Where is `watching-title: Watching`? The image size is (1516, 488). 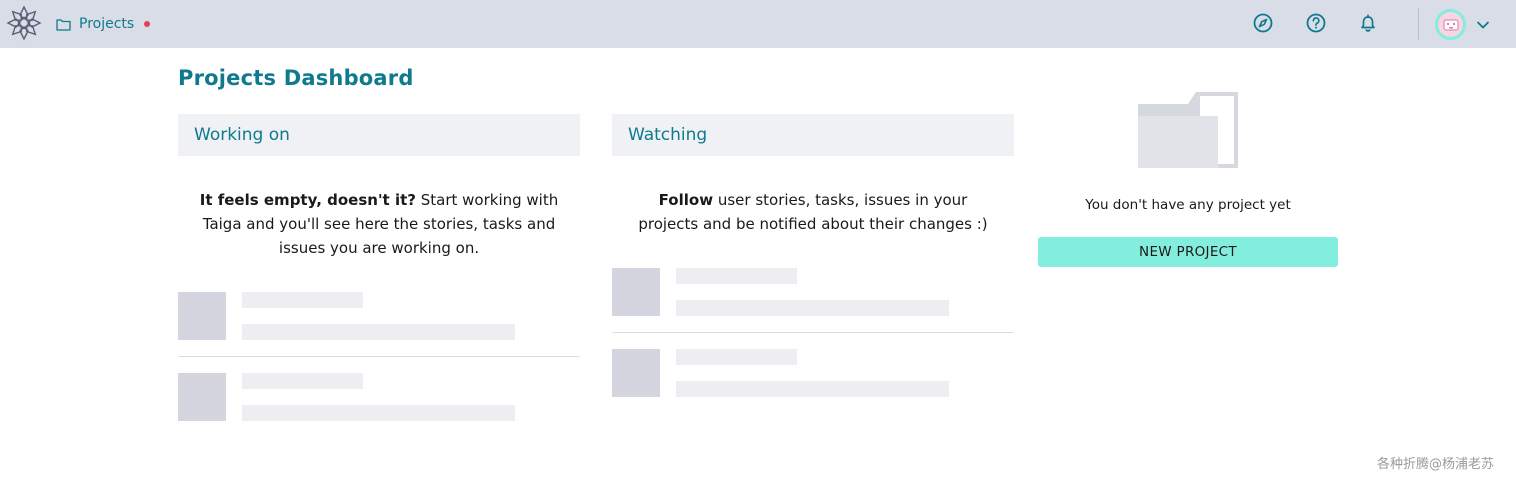 watching-title: Watching is located at coordinates (668, 135).